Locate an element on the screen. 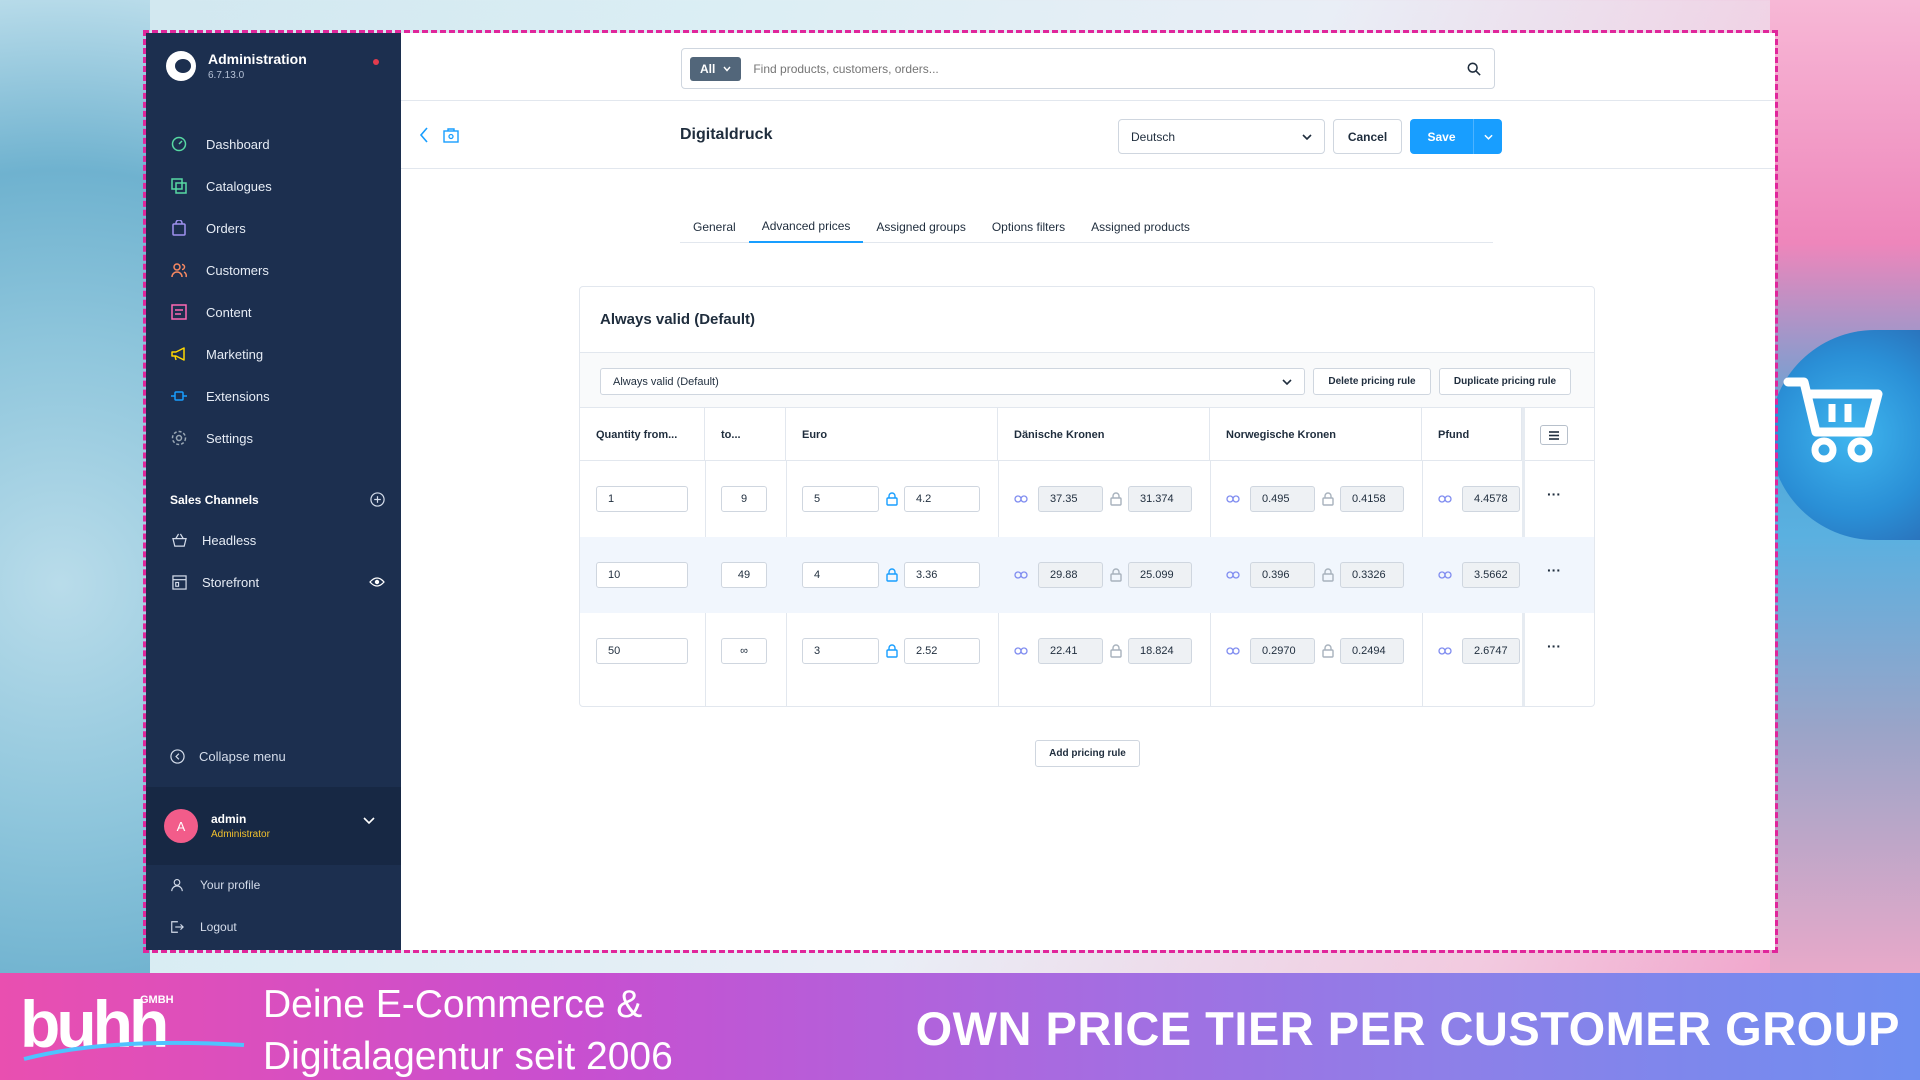 This screenshot has width=1920, height=1080. language-value: Deutsch is located at coordinates (1153, 136).